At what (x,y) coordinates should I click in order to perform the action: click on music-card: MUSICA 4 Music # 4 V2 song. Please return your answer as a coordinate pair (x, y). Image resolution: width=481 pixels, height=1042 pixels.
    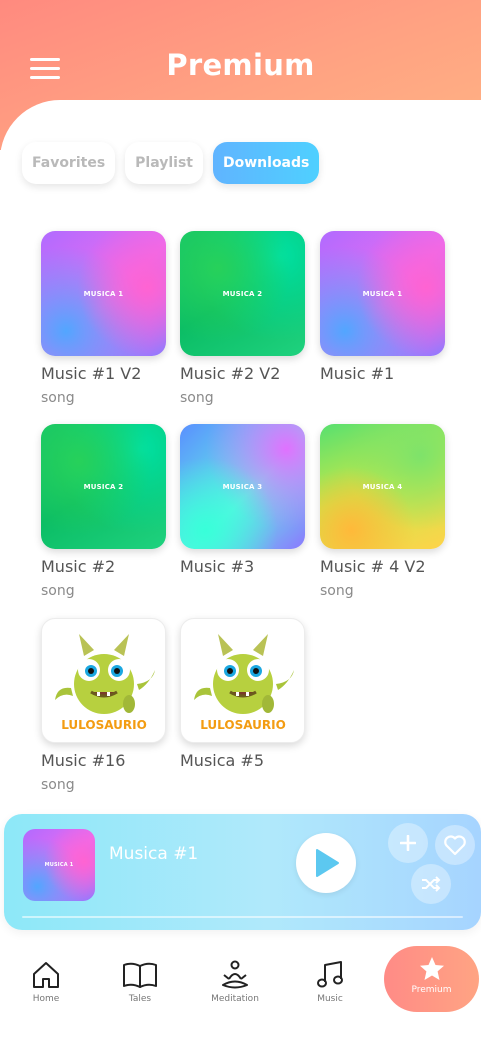
    Looking at the image, I should click on (382, 511).